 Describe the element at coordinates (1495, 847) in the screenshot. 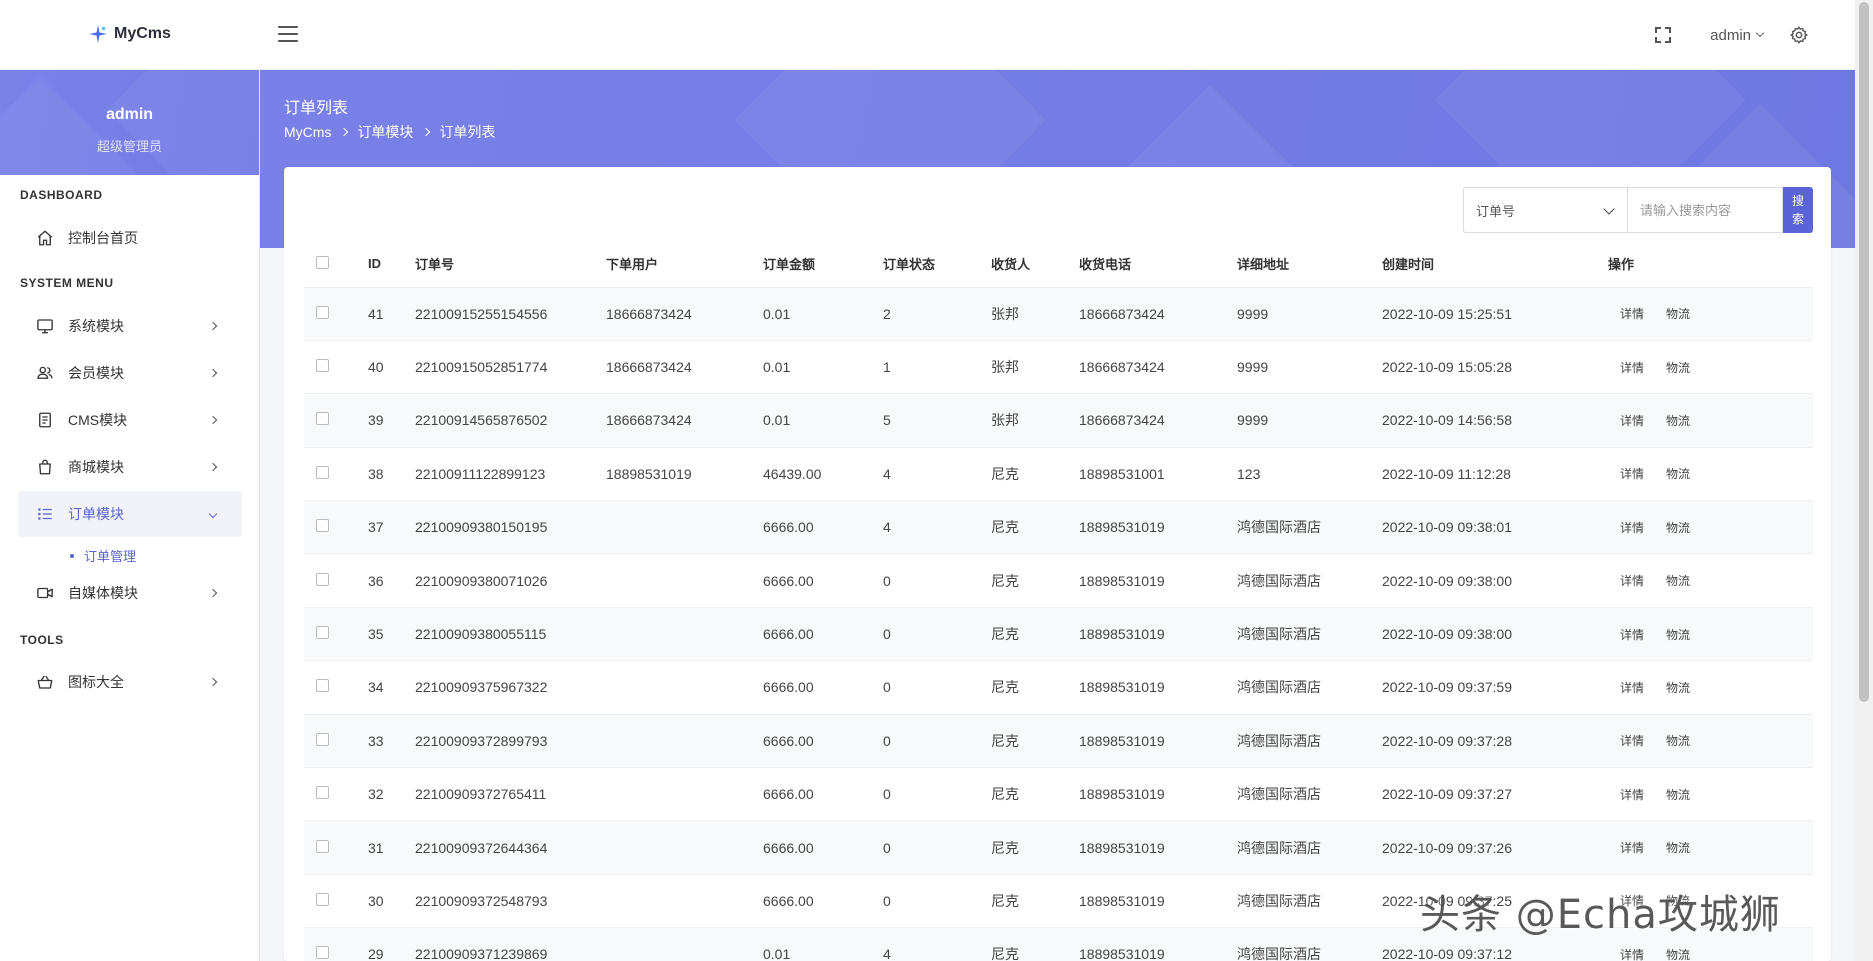

I see `table-cell: 2022-10-09 09:37:26` at that location.